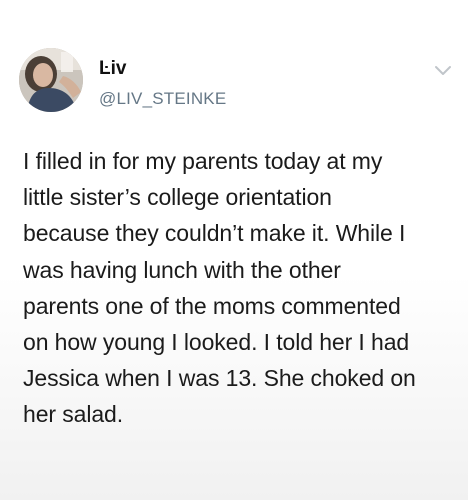 The width and height of the screenshot is (468, 500). Describe the element at coordinates (443, 71) in the screenshot. I see `chevron-down-icon` at that location.